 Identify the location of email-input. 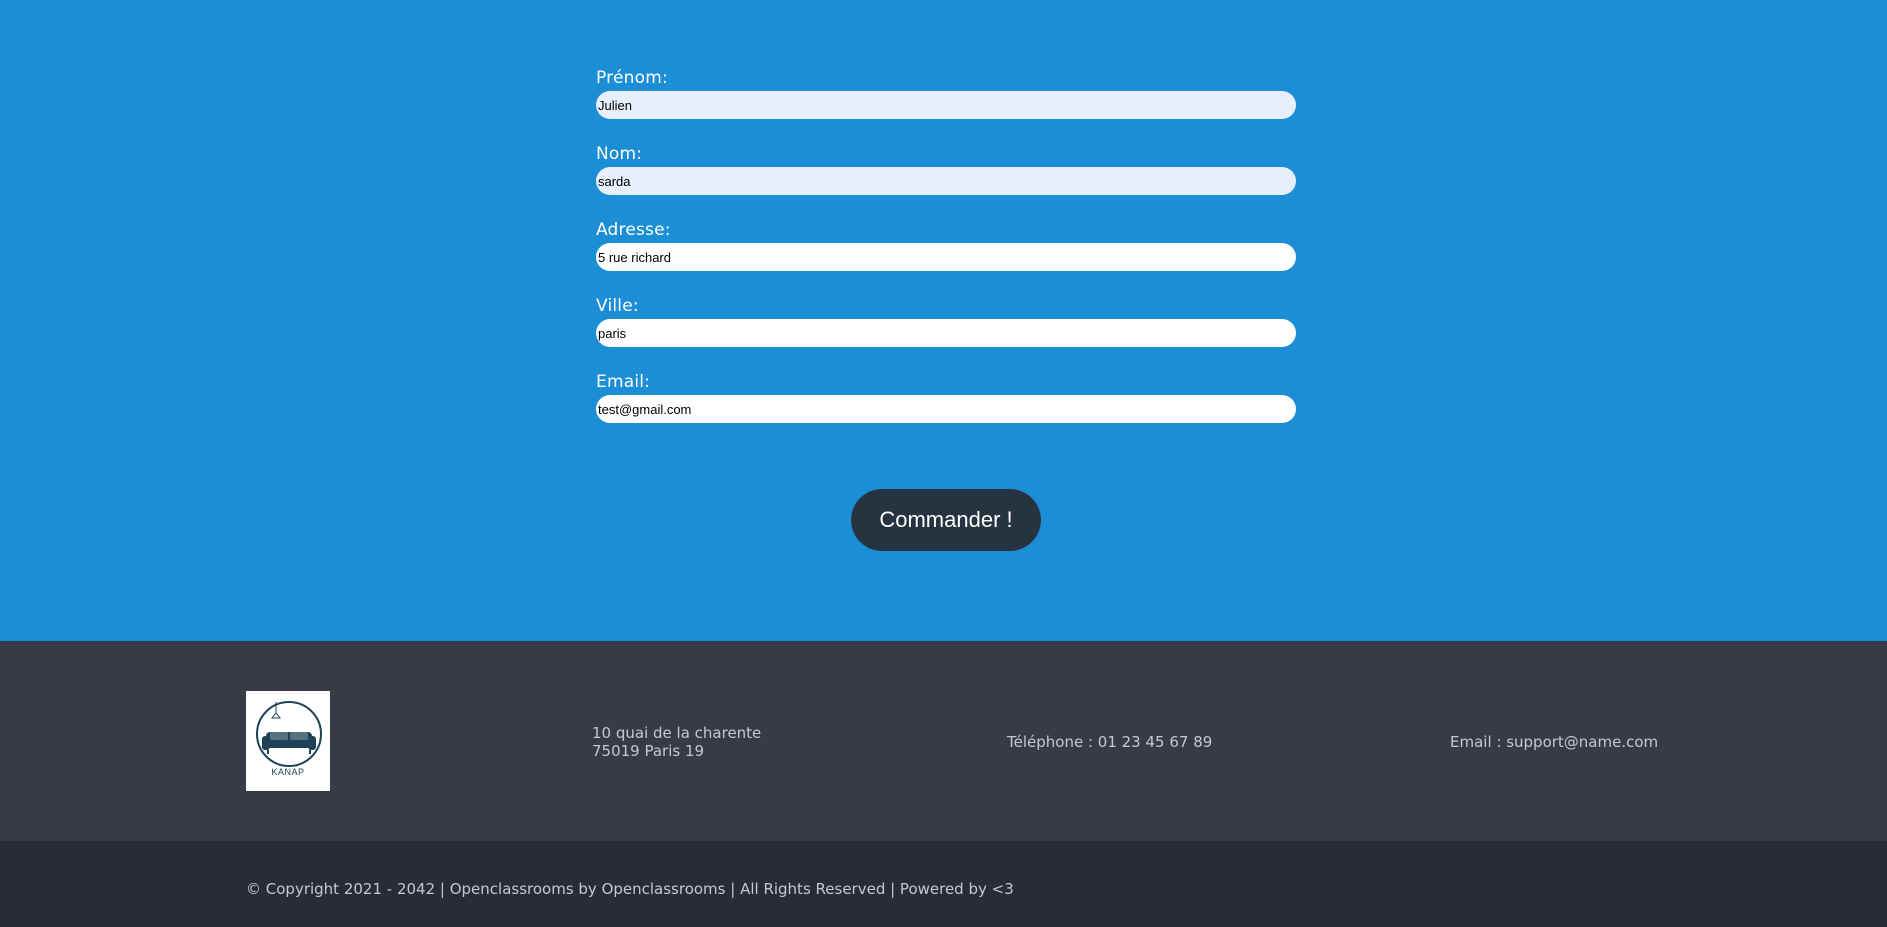
(946, 409).